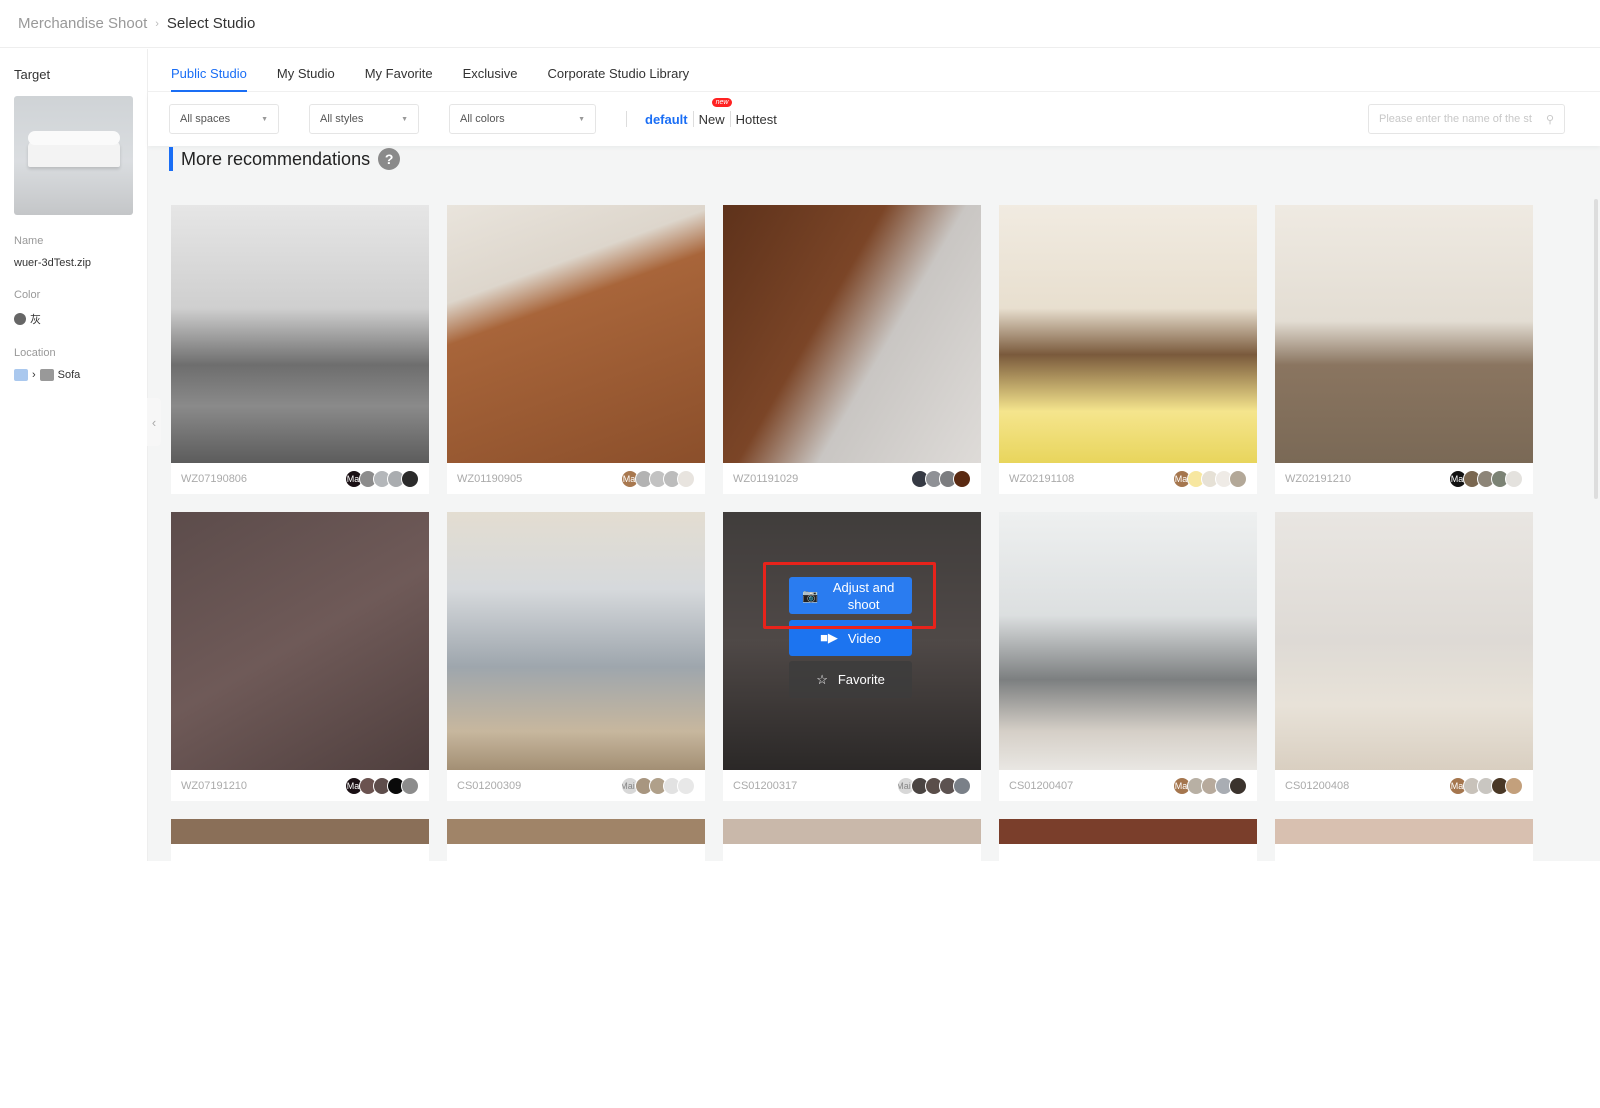  What do you see at coordinates (34, 375) in the screenshot?
I see `chevron-right-icon: ›` at bounding box center [34, 375].